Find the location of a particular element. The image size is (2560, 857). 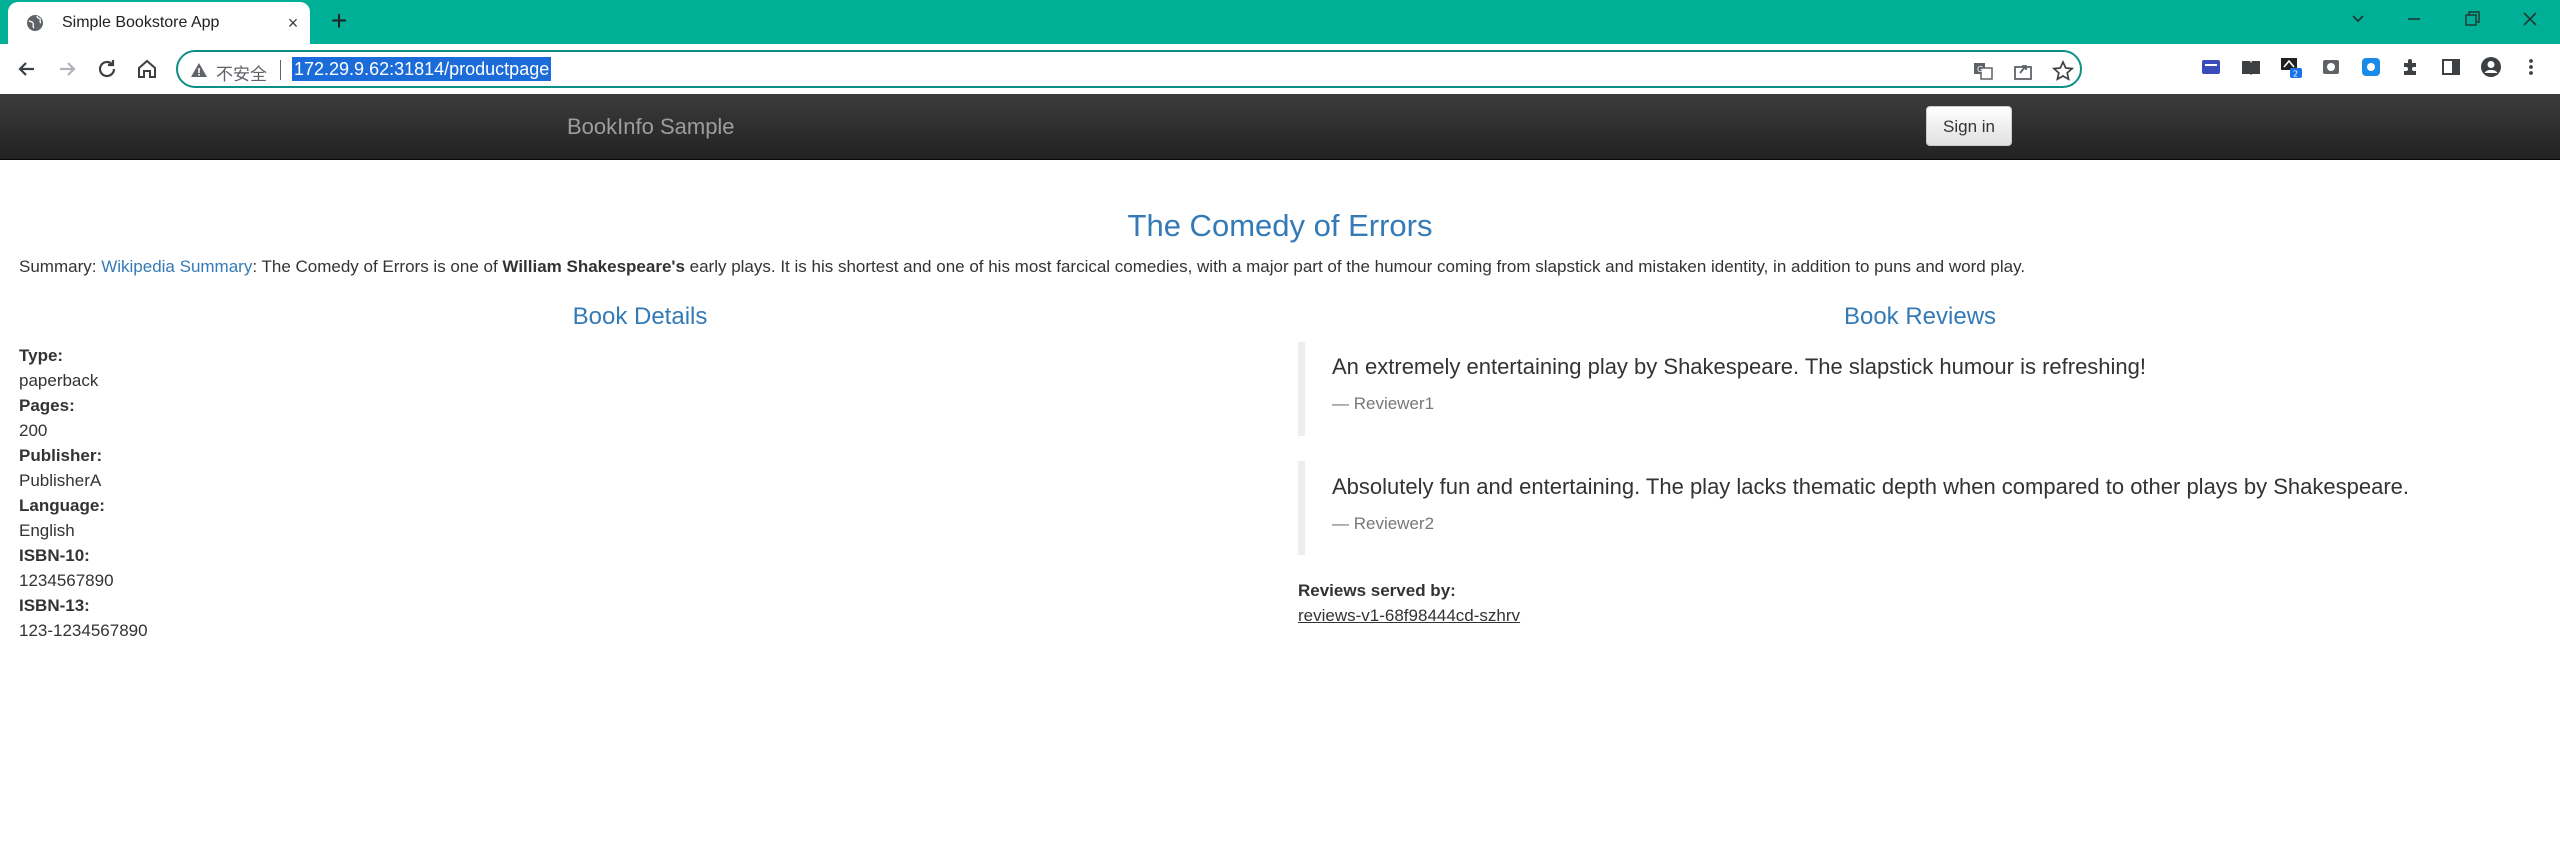

reload-icon is located at coordinates (107, 69).